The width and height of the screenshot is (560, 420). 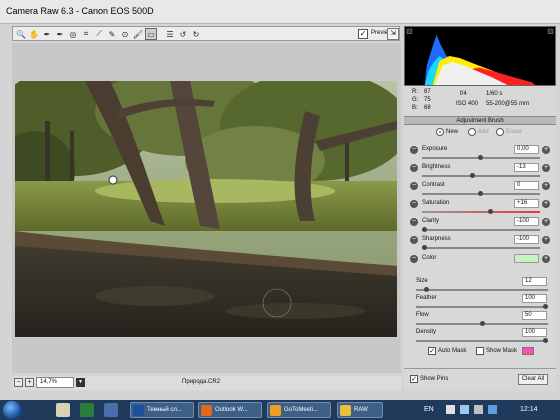 I want to click on clarity-value: -100, so click(x=526, y=221).